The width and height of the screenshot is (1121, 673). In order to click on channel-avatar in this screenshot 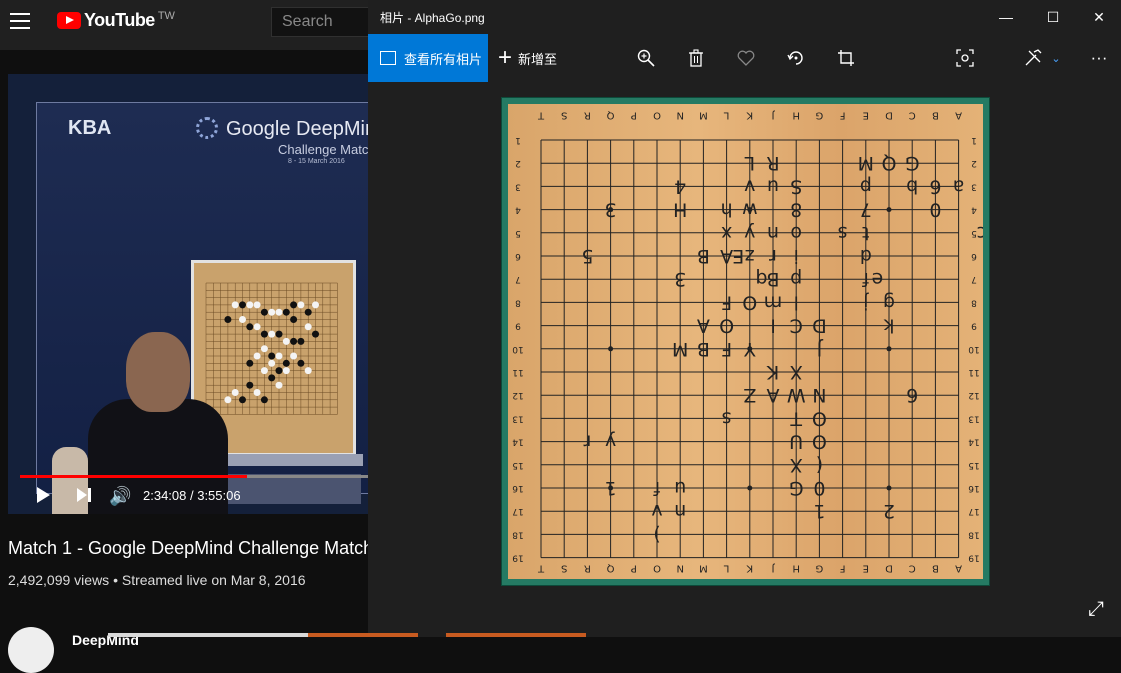, I will do `click(31, 650)`.